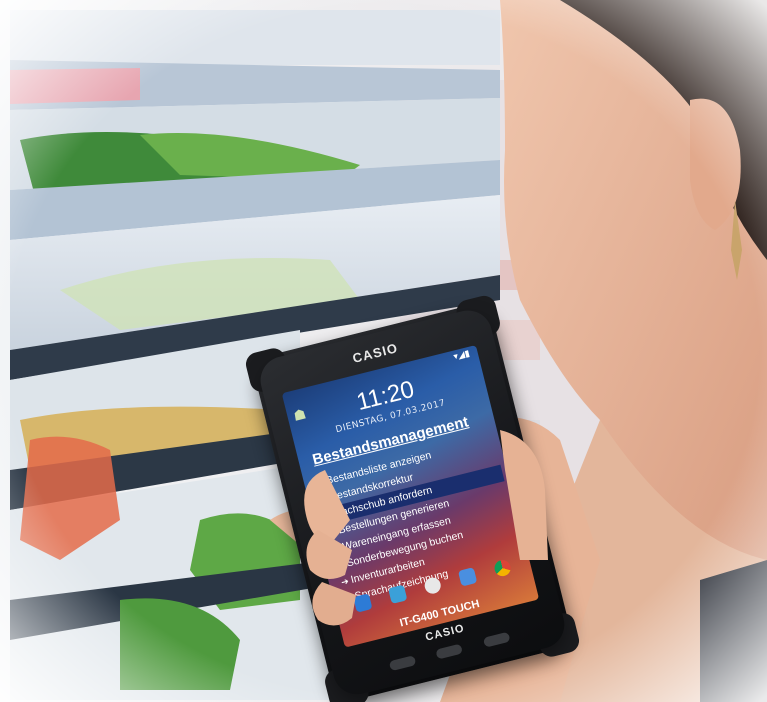 Image resolution: width=767 pixels, height=702 pixels. Describe the element at coordinates (363, 603) in the screenshot. I see `phone-icon` at that location.